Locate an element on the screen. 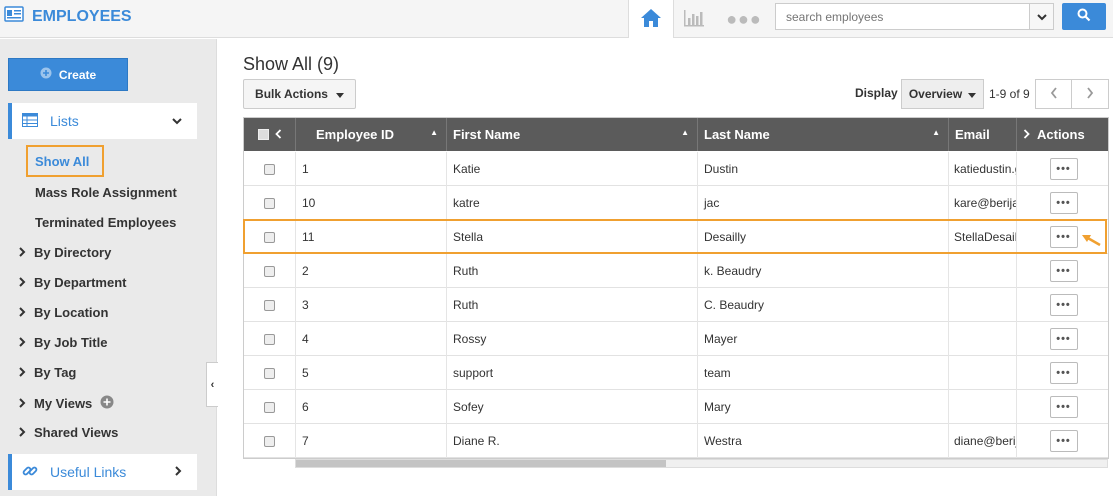  sidebar-group-by-job-title: By Job Title is located at coordinates (62, 342).